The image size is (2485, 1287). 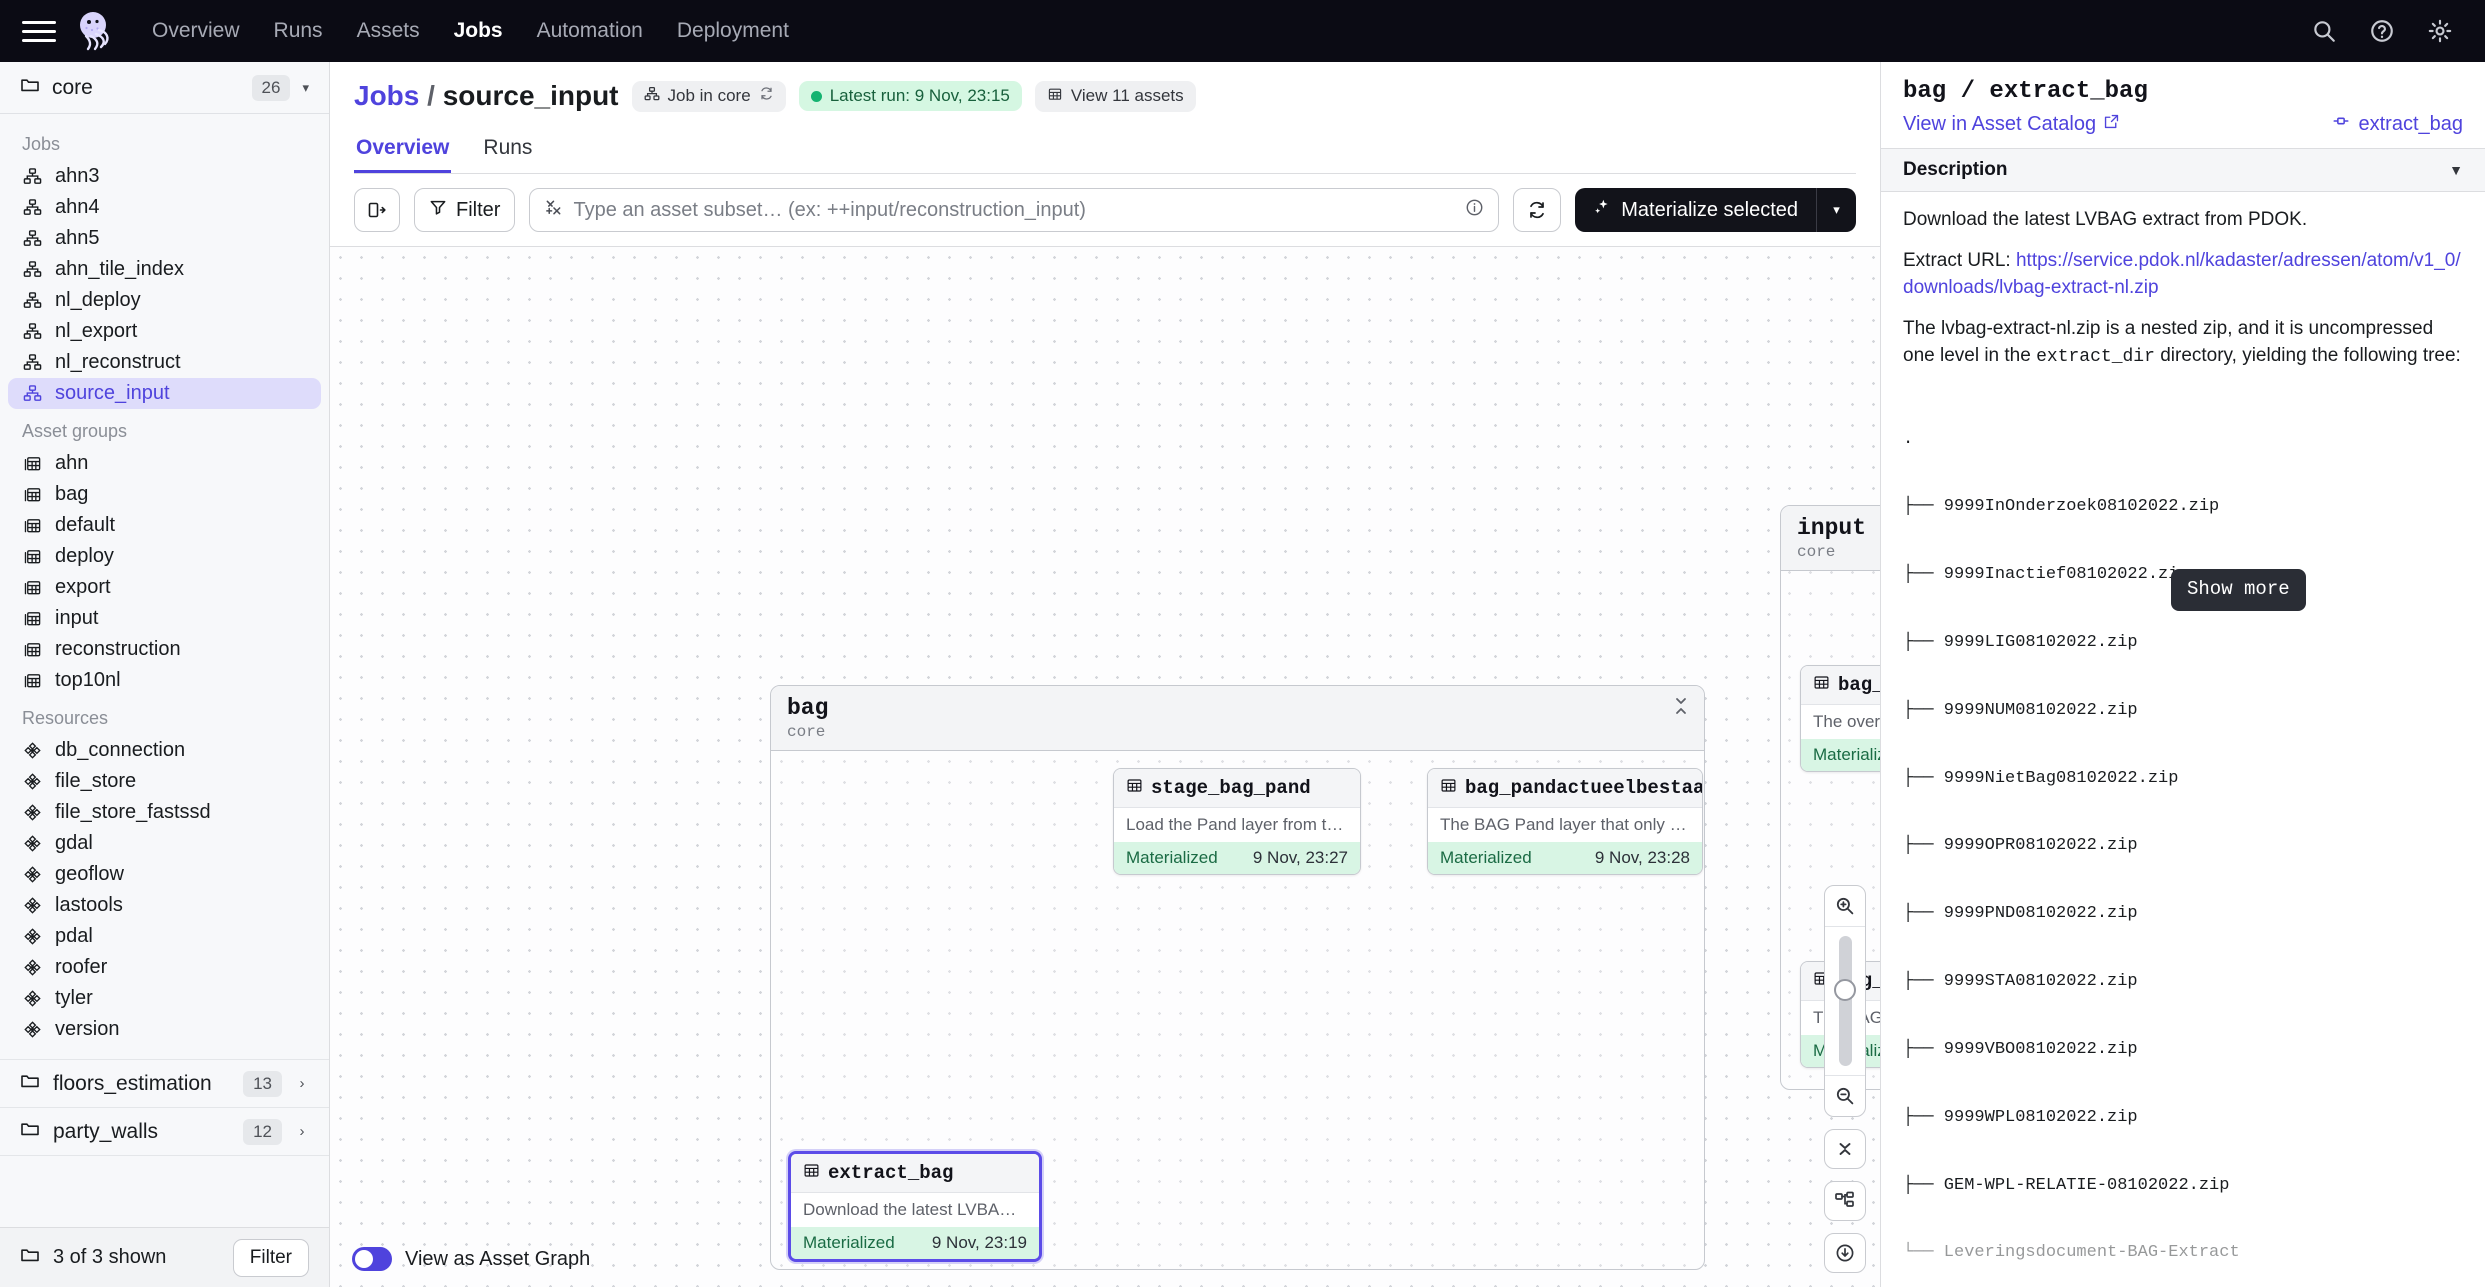 I want to click on asset-node-status-label: Materialized, so click(x=1846, y=754).